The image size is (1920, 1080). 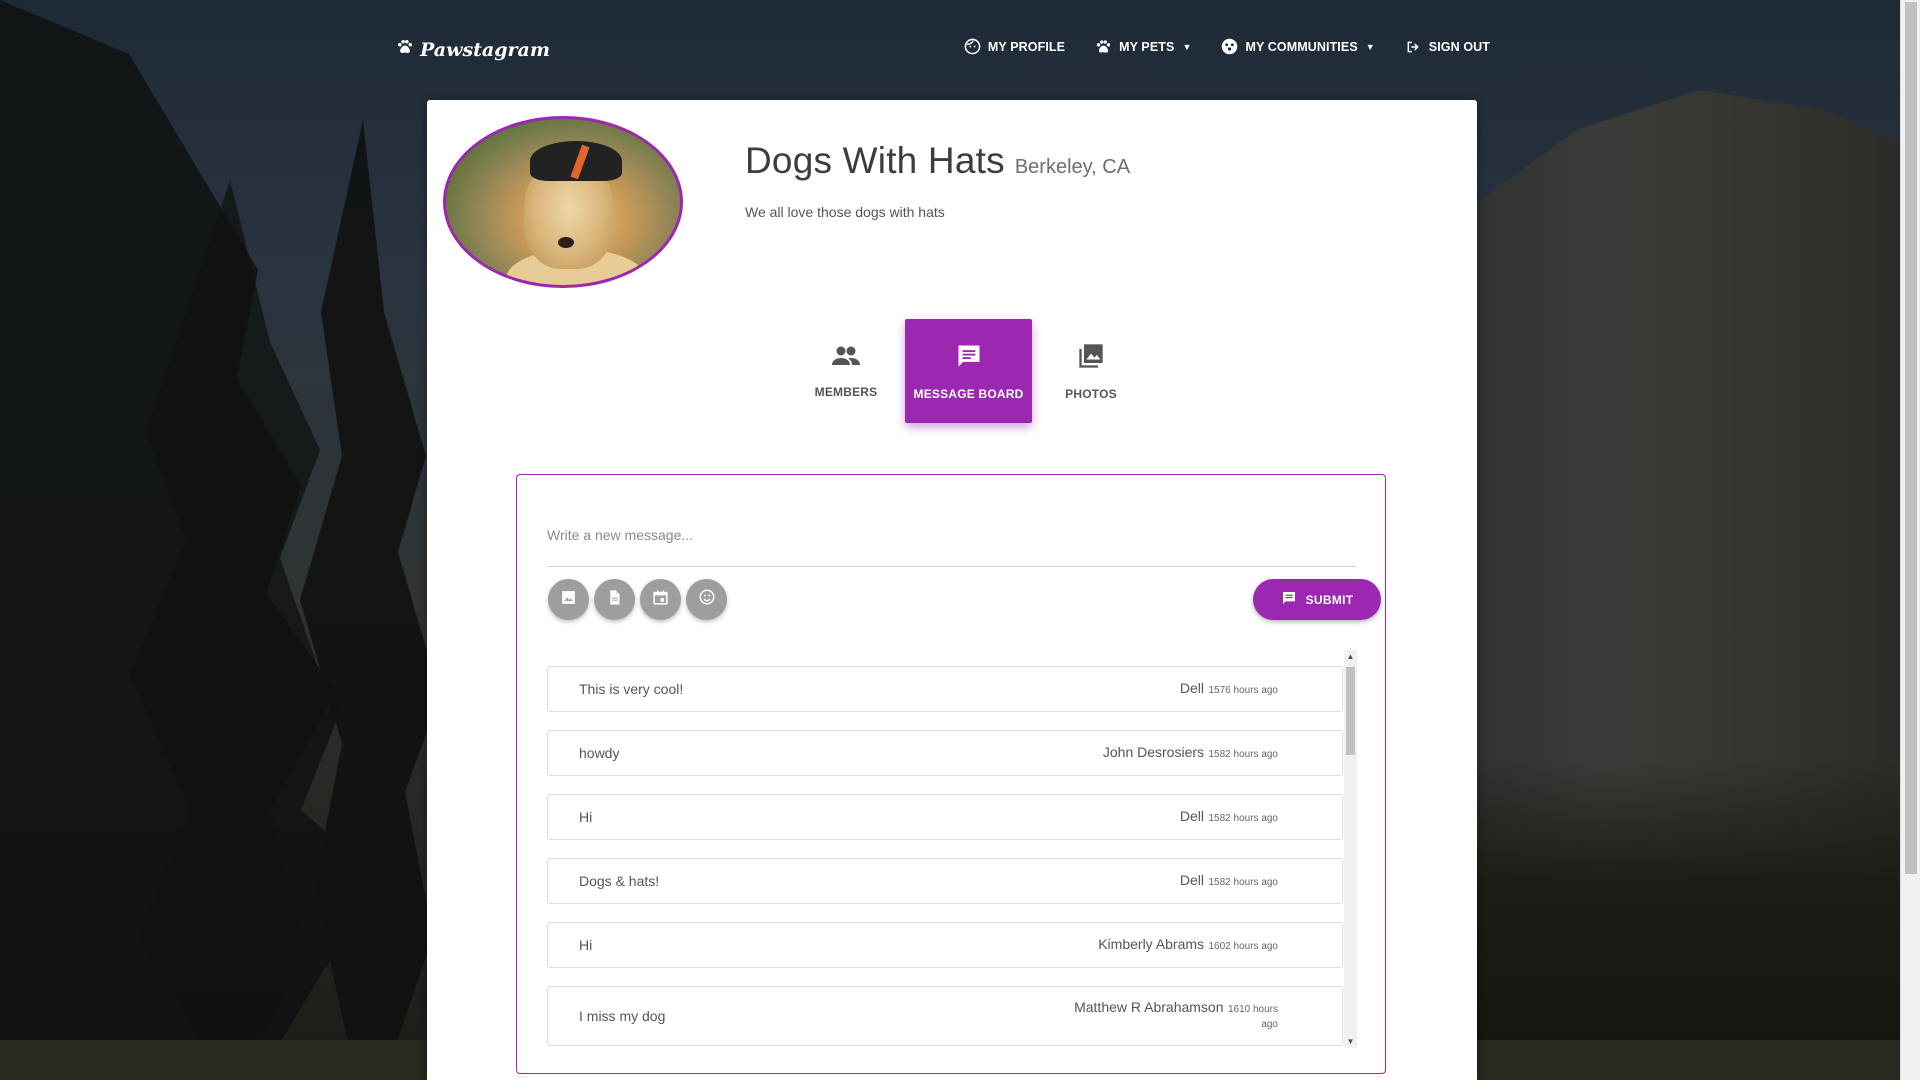 I want to click on tab-message-board-label: MESSAGE BOARD, so click(x=968, y=393).